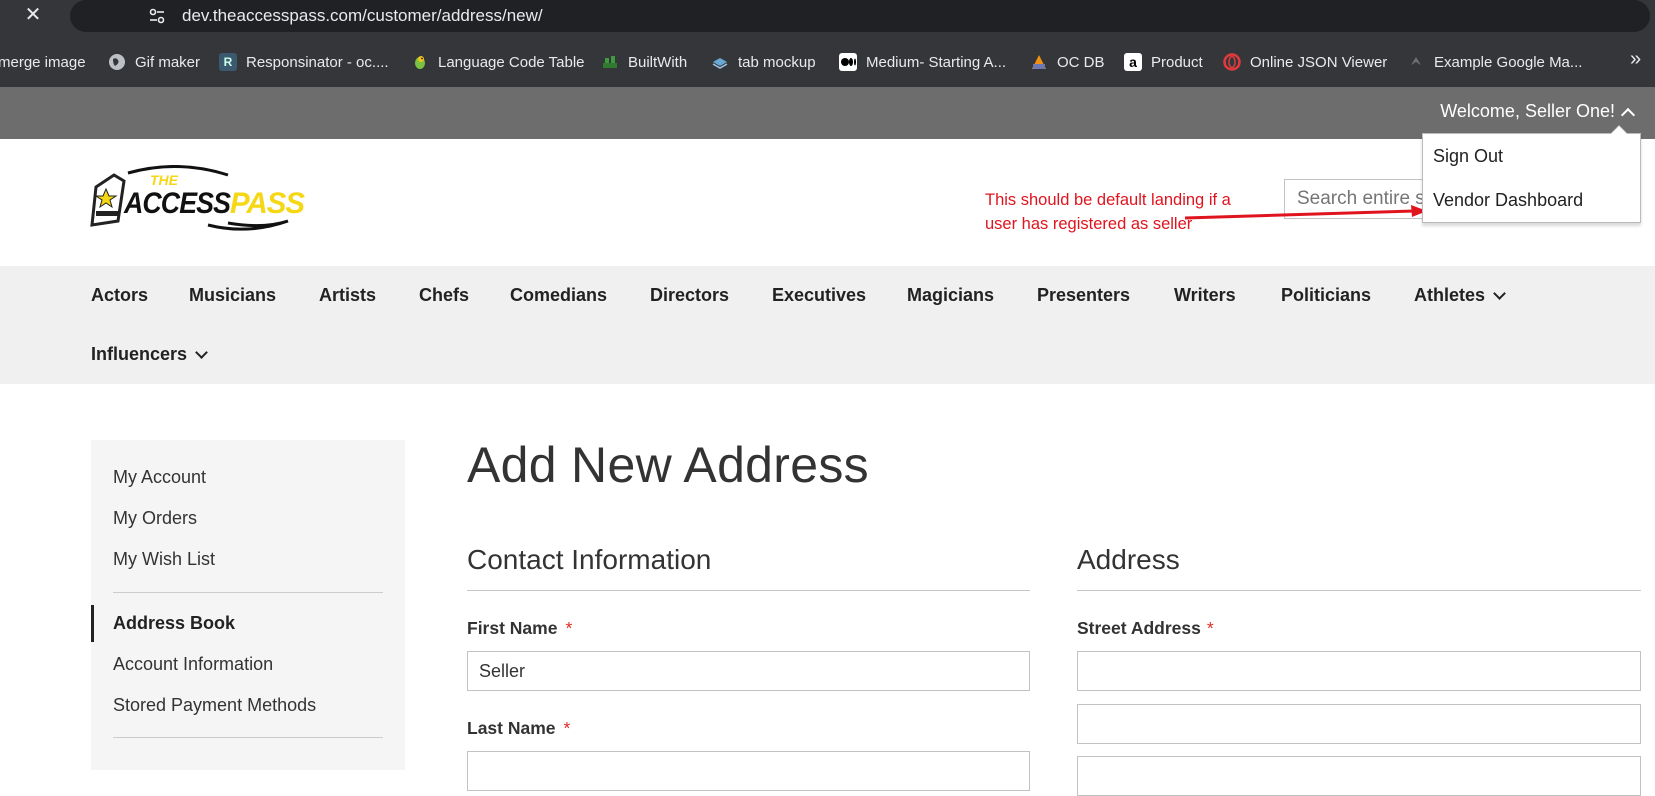  I want to click on svg-text: PASS, so click(267, 203).